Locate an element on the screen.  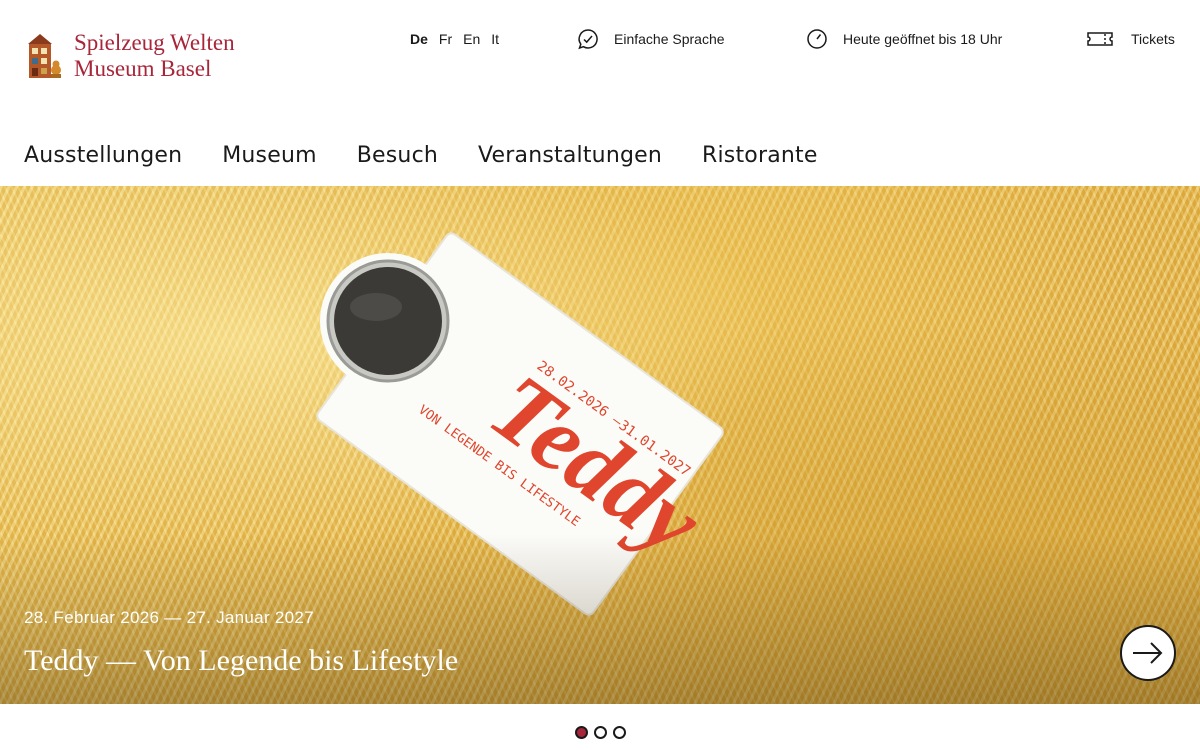
opening-hours-link: Heute geöffnet bis 18 Uhr is located at coordinates (903, 39).